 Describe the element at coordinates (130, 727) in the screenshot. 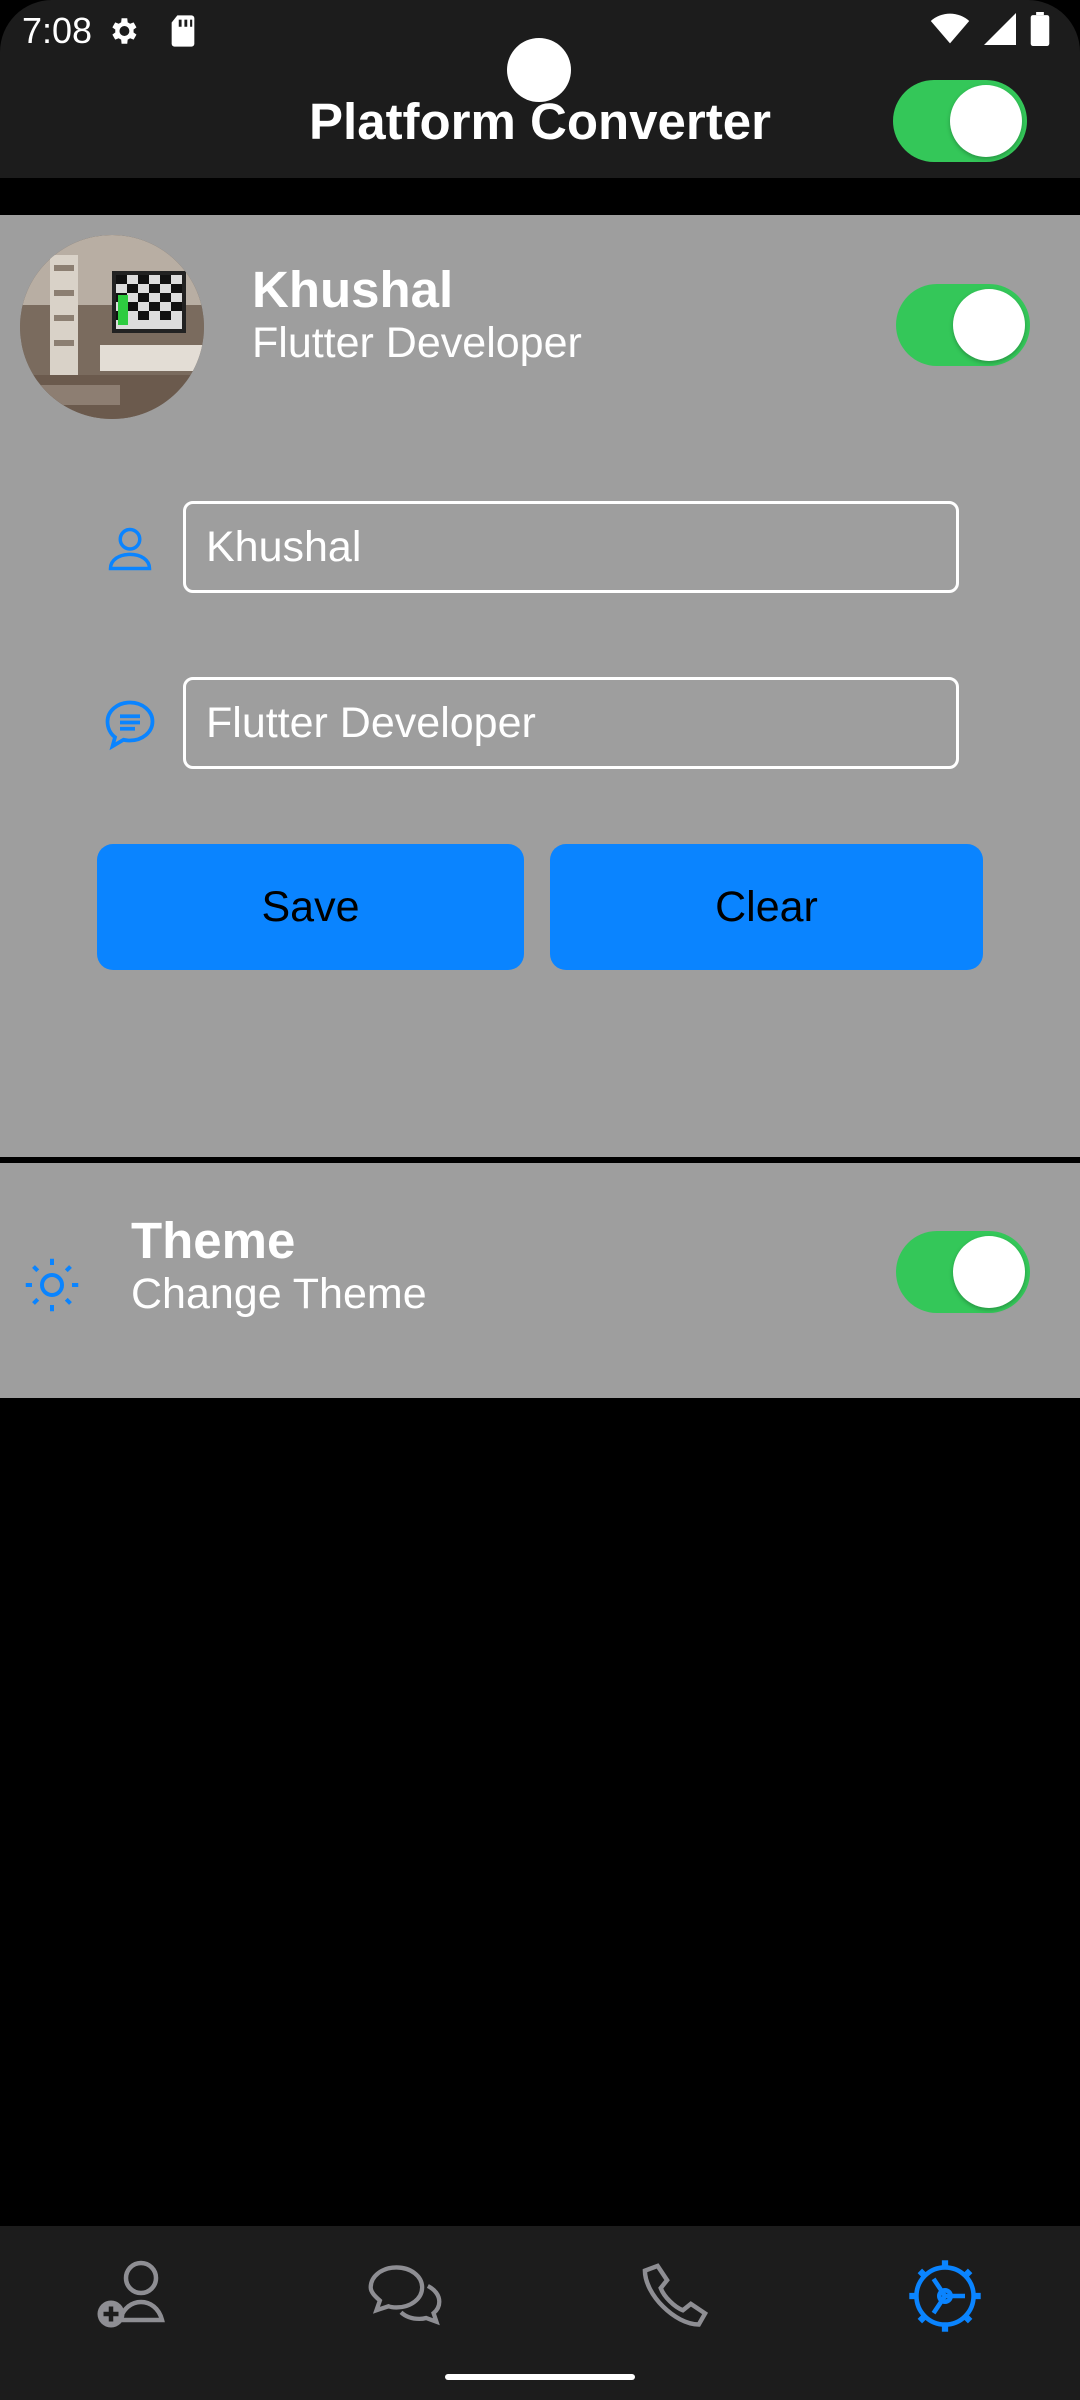

I see `chat-bubble-icon` at that location.